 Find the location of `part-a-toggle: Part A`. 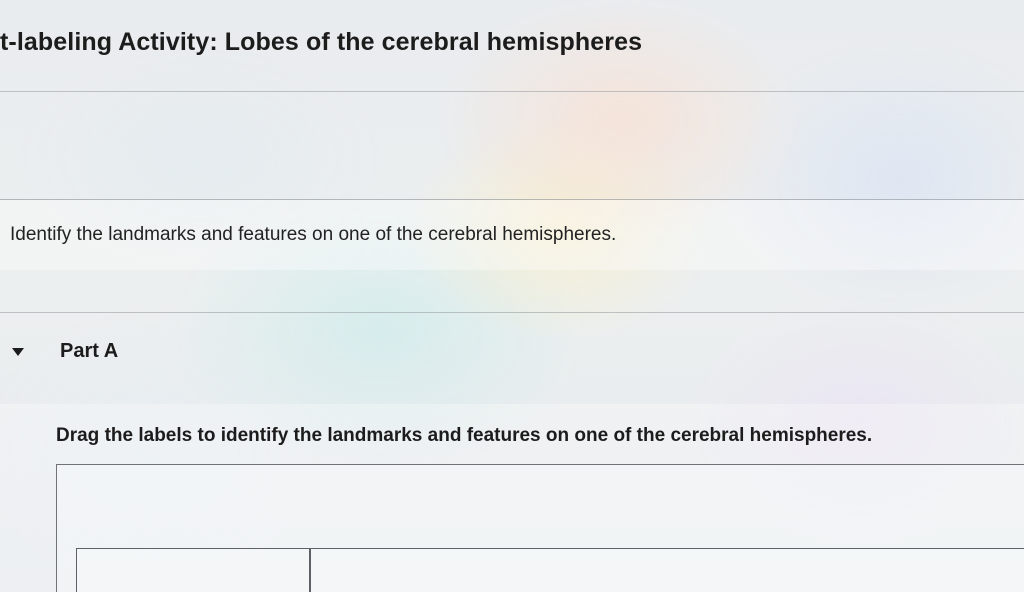

part-a-toggle: Part A is located at coordinates (200, 353).